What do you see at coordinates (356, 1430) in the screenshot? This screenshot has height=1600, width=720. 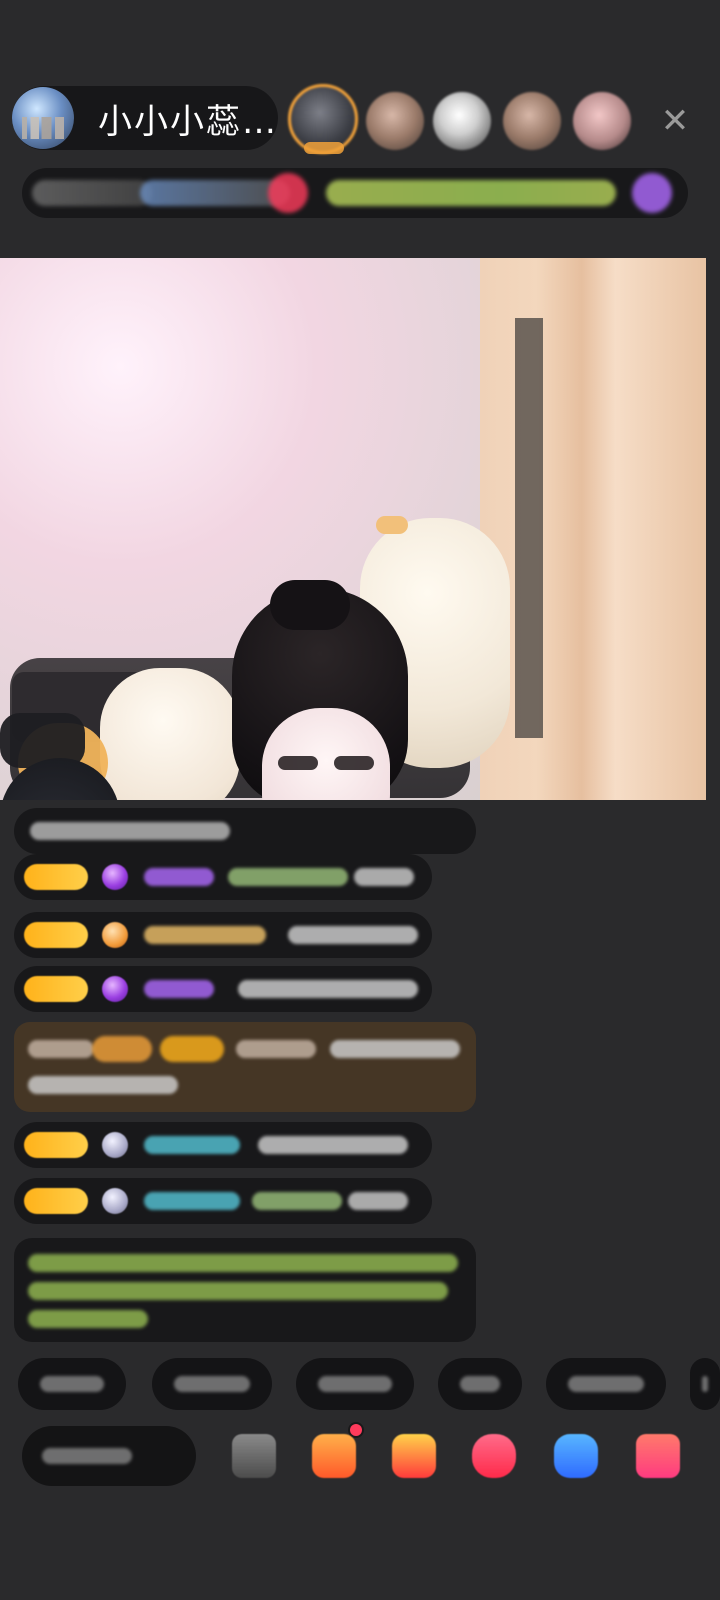 I see `notification-dot` at bounding box center [356, 1430].